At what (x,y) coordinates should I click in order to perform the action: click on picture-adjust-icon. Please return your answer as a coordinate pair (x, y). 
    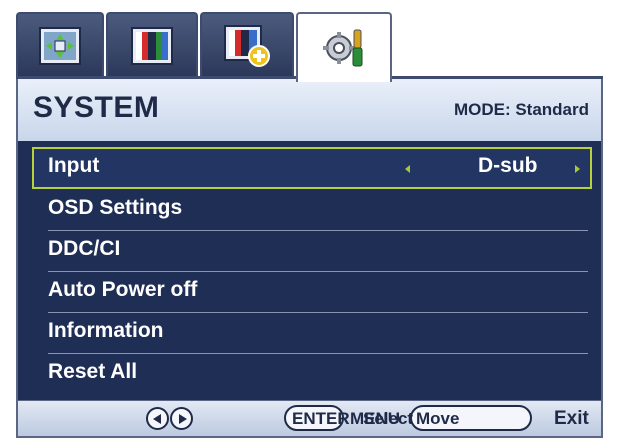
    Looking at the image, I should click on (60, 46).